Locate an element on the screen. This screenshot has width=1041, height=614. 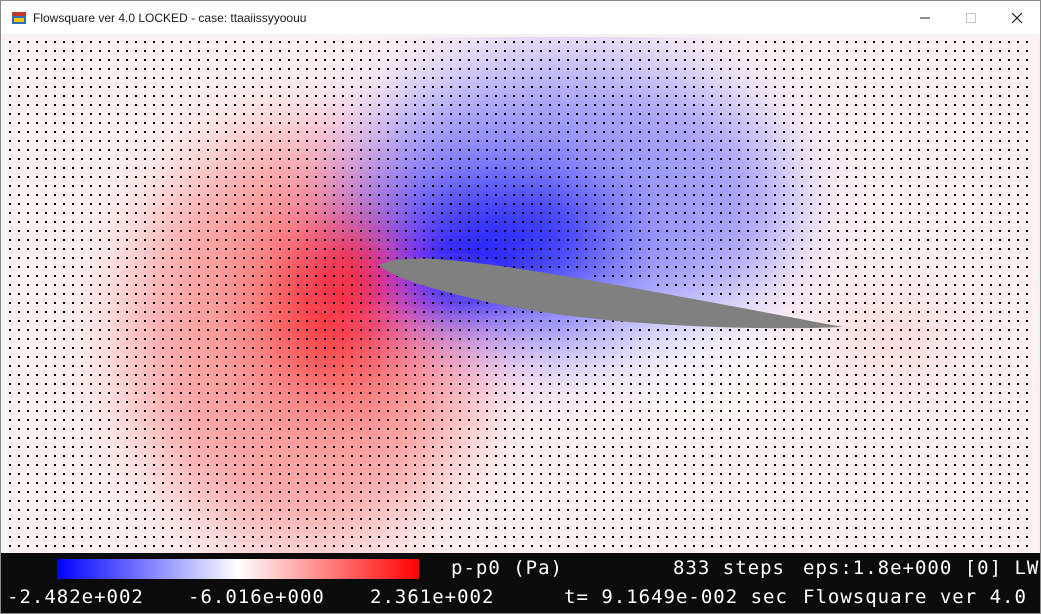
close-button is located at coordinates (1017, 17).